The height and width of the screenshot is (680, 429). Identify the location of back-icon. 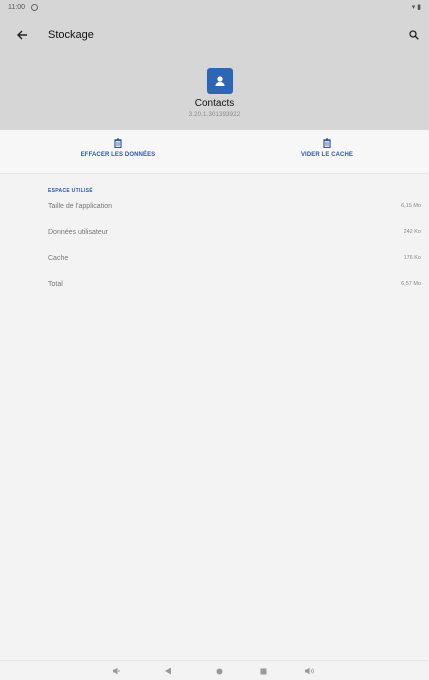
(168, 671).